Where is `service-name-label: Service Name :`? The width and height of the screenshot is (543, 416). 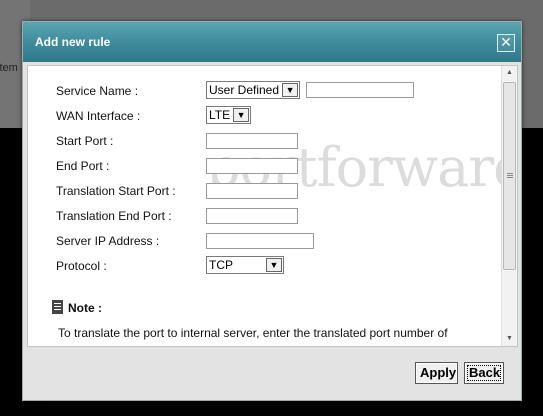 service-name-label: Service Name : is located at coordinates (97, 91).